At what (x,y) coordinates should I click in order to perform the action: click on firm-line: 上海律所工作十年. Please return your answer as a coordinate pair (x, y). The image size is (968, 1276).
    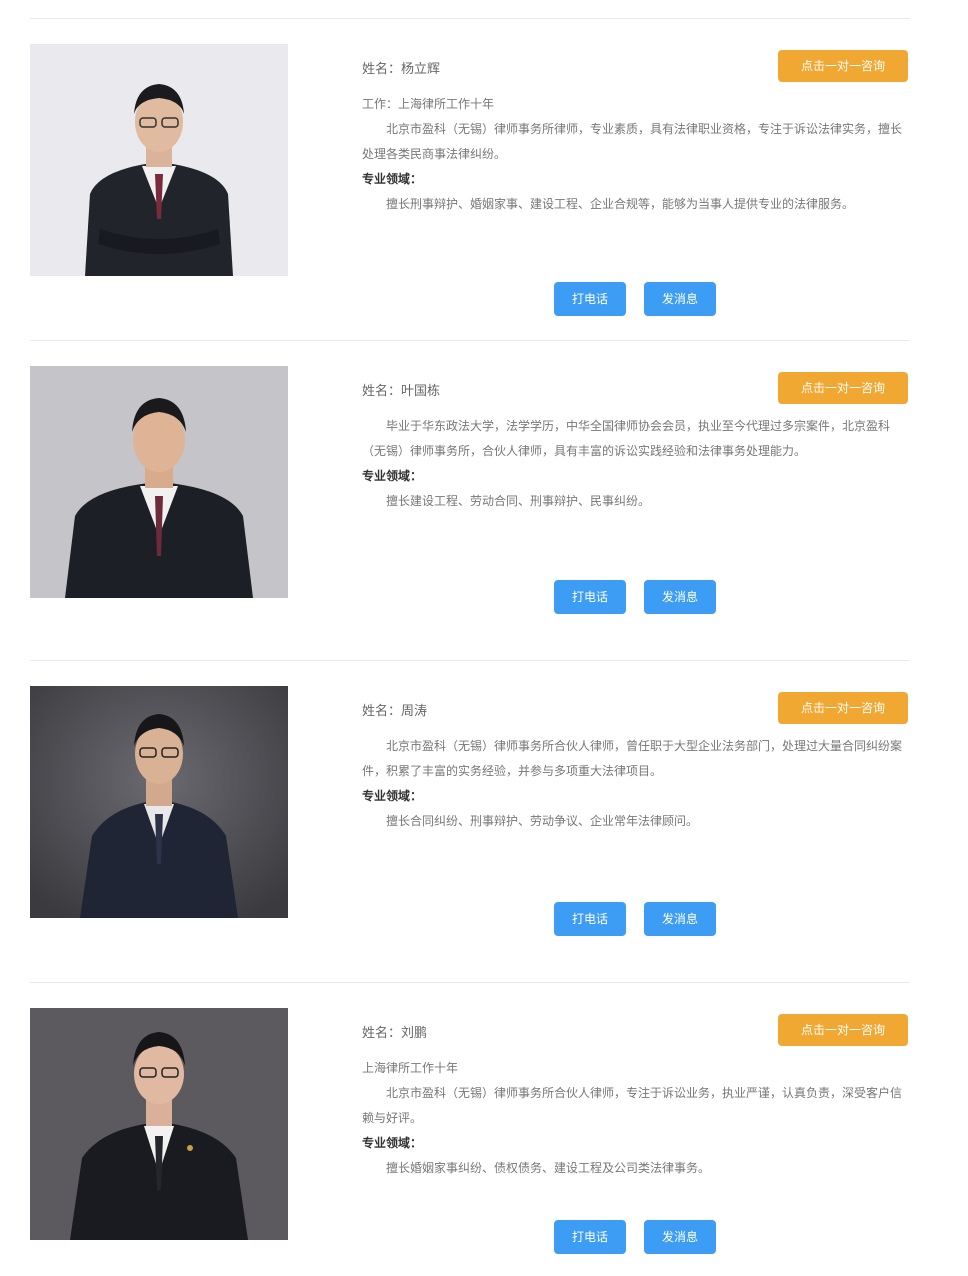
    Looking at the image, I should click on (410, 1068).